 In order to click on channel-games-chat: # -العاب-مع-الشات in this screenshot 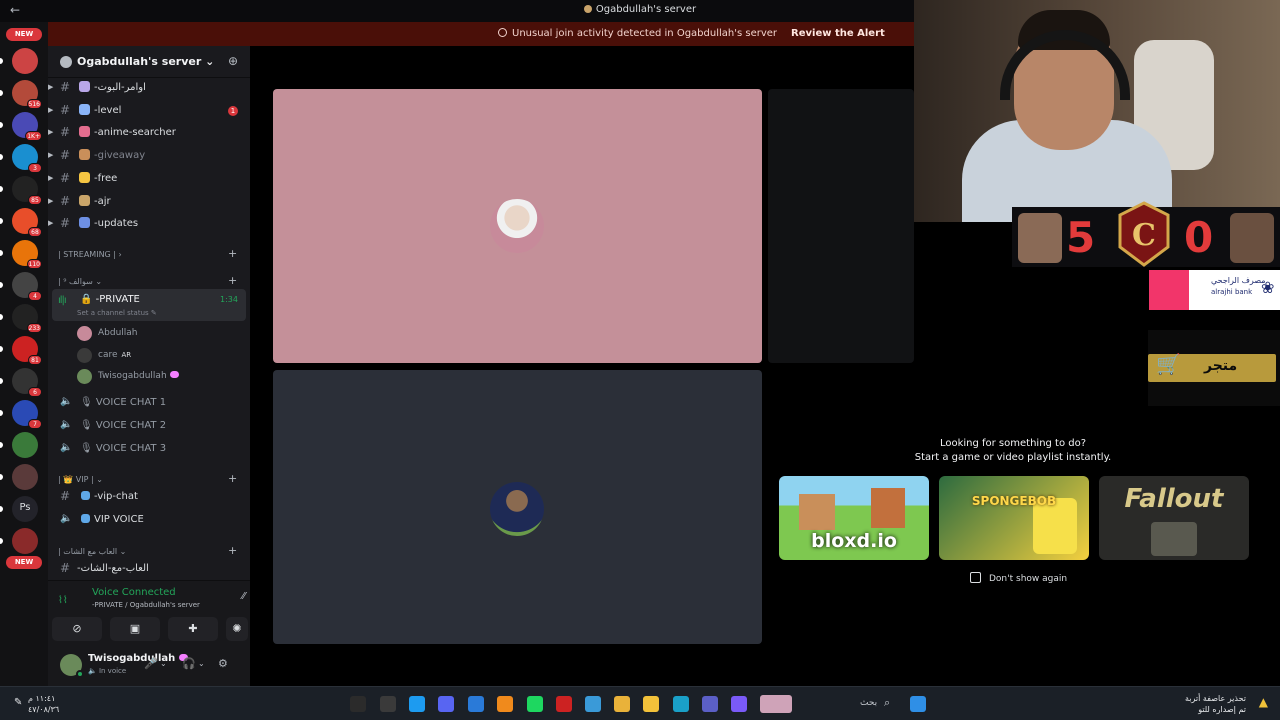, I will do `click(149, 569)`.